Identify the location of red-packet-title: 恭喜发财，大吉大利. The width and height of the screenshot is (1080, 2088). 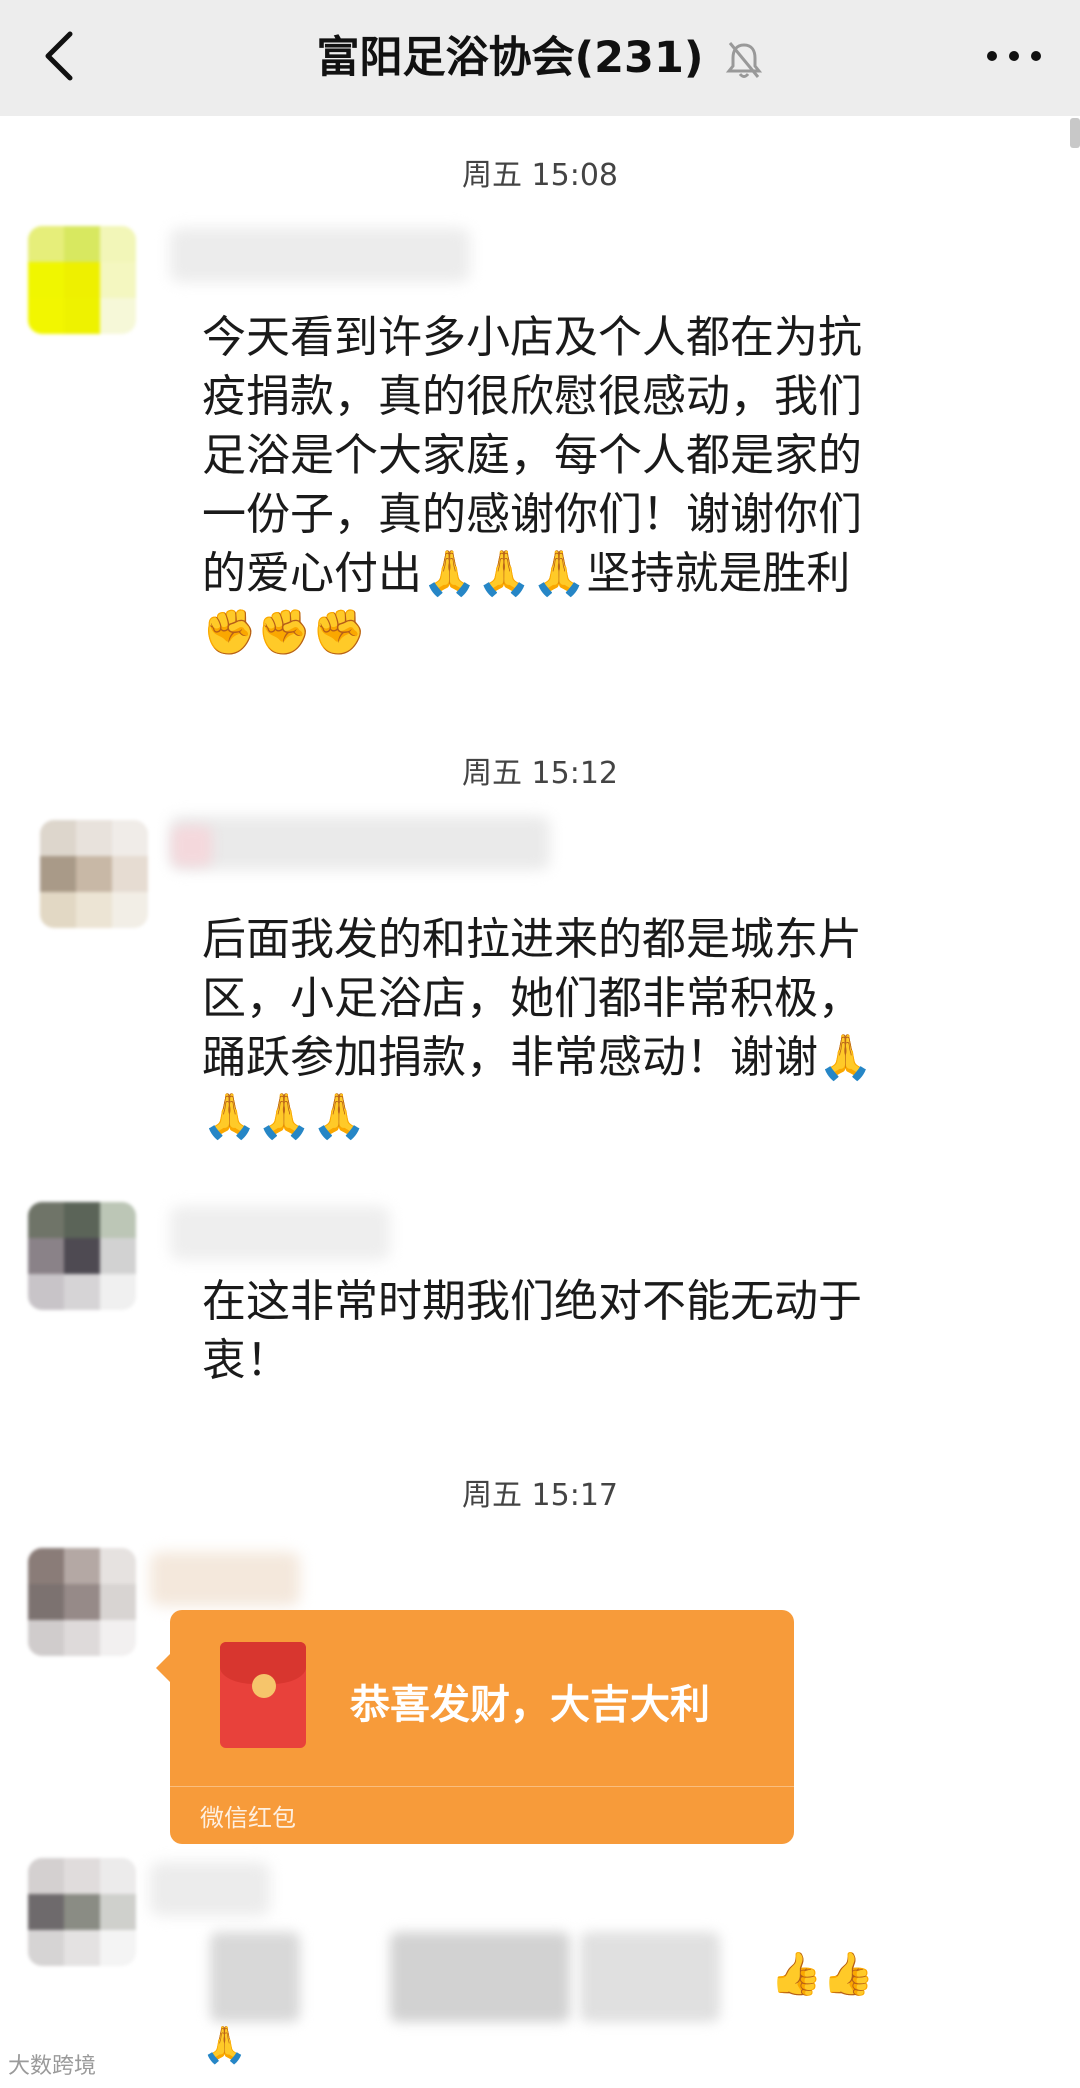
(530, 1705).